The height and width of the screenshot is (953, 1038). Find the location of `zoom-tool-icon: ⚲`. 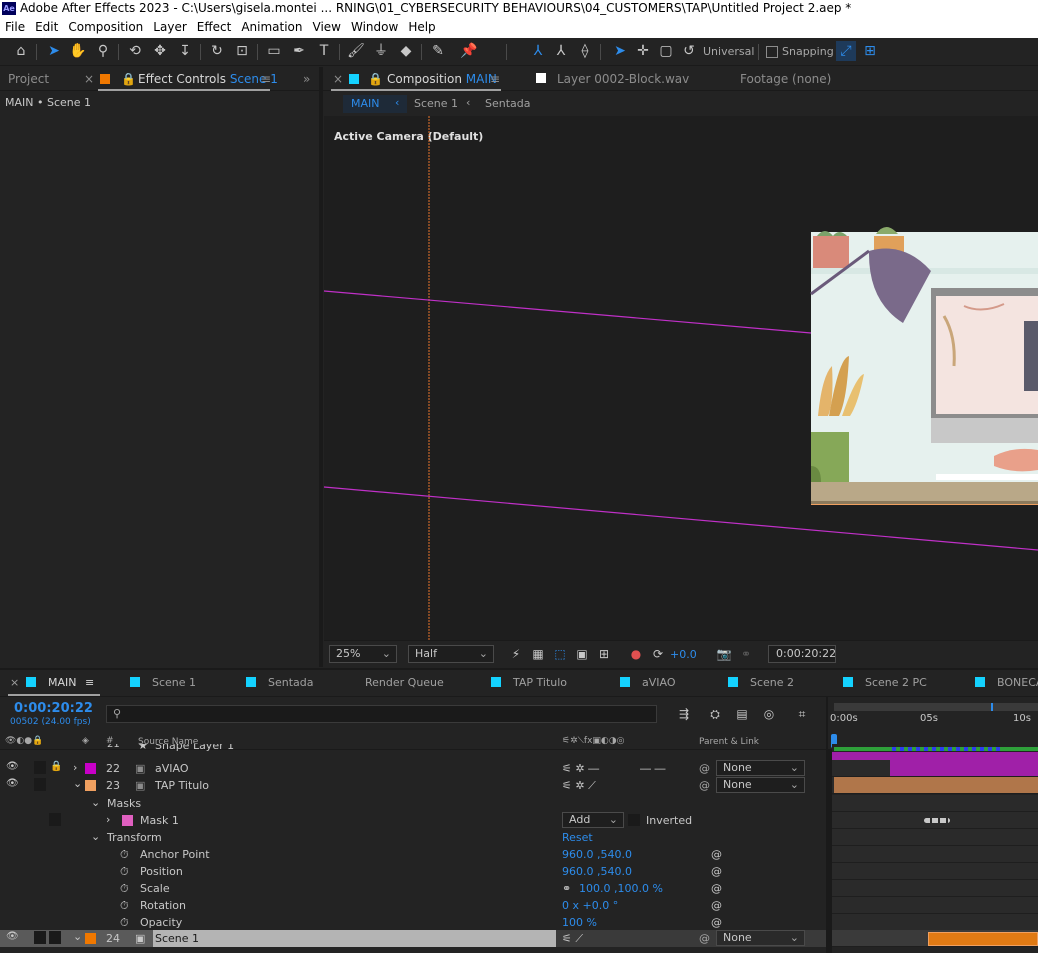

zoom-tool-icon: ⚲ is located at coordinates (103, 51).